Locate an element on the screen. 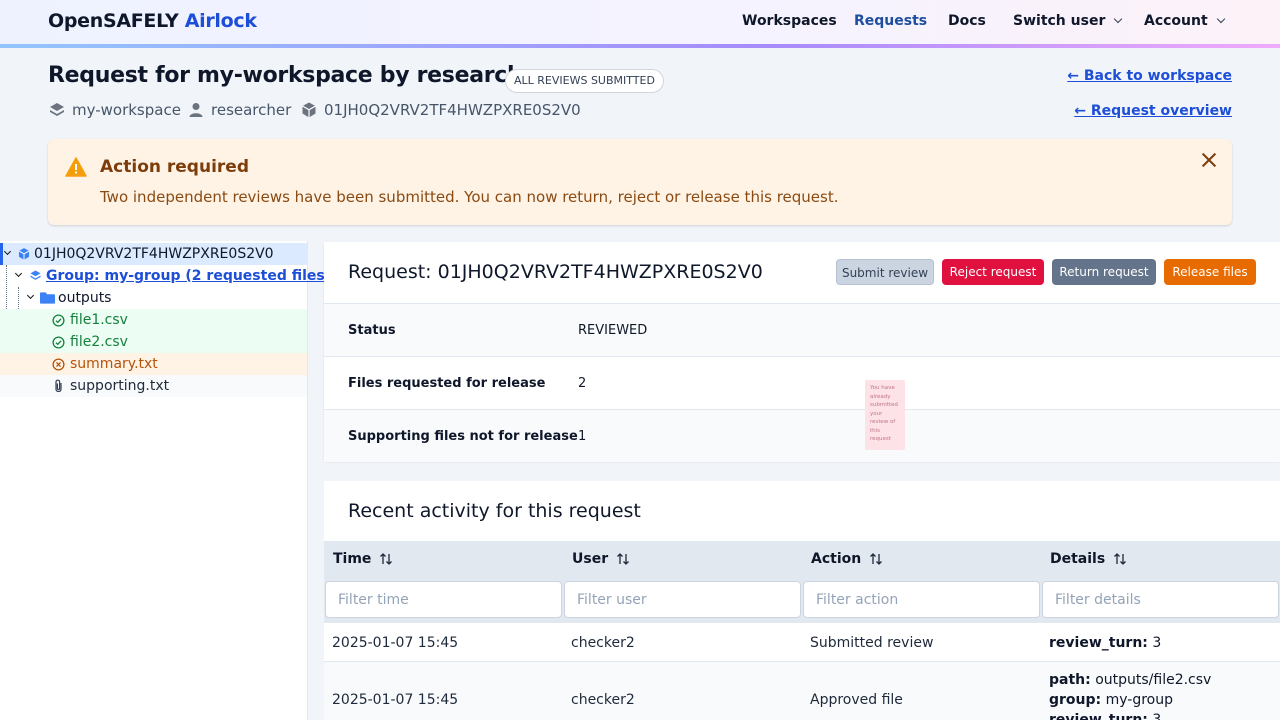  nav-account: Account is located at coordinates (1184, 21).